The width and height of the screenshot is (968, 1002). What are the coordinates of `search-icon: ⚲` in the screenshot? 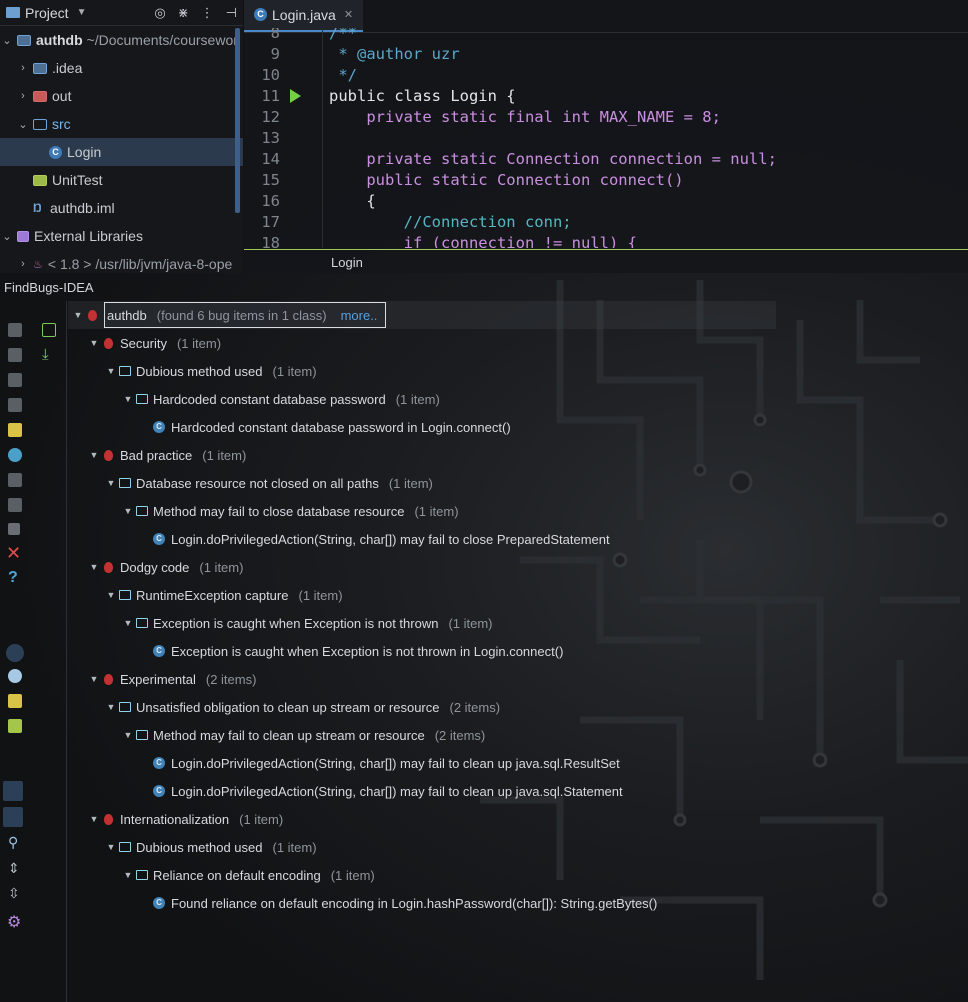 It's located at (15, 842).